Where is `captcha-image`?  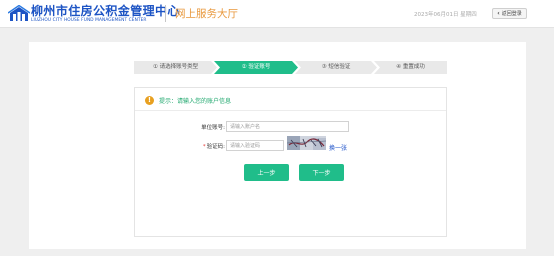
captcha-image is located at coordinates (306, 143).